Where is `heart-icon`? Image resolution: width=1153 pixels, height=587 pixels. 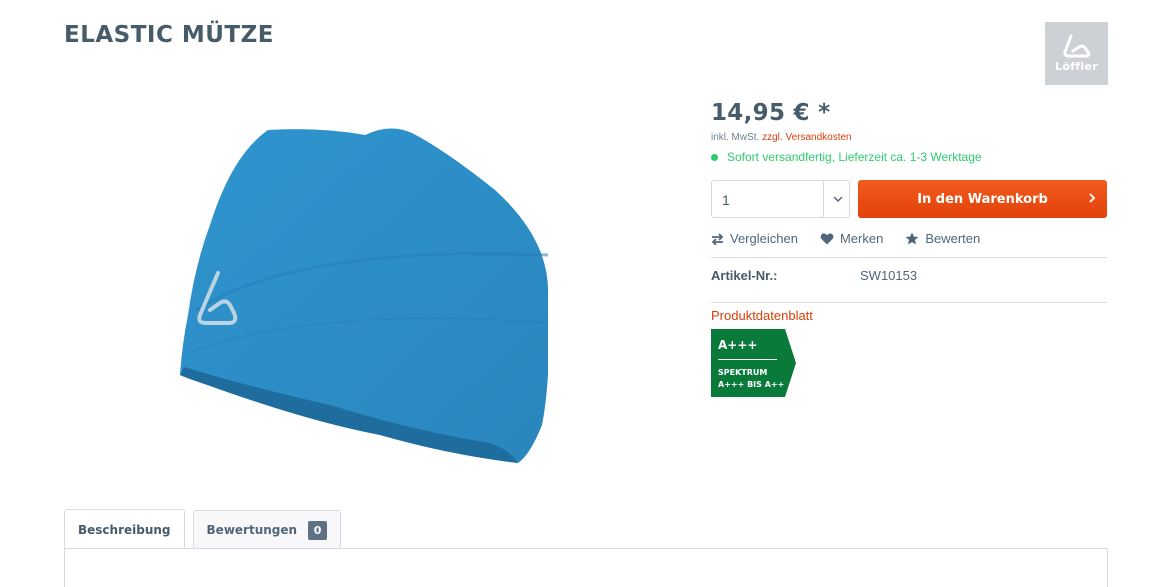 heart-icon is located at coordinates (827, 238).